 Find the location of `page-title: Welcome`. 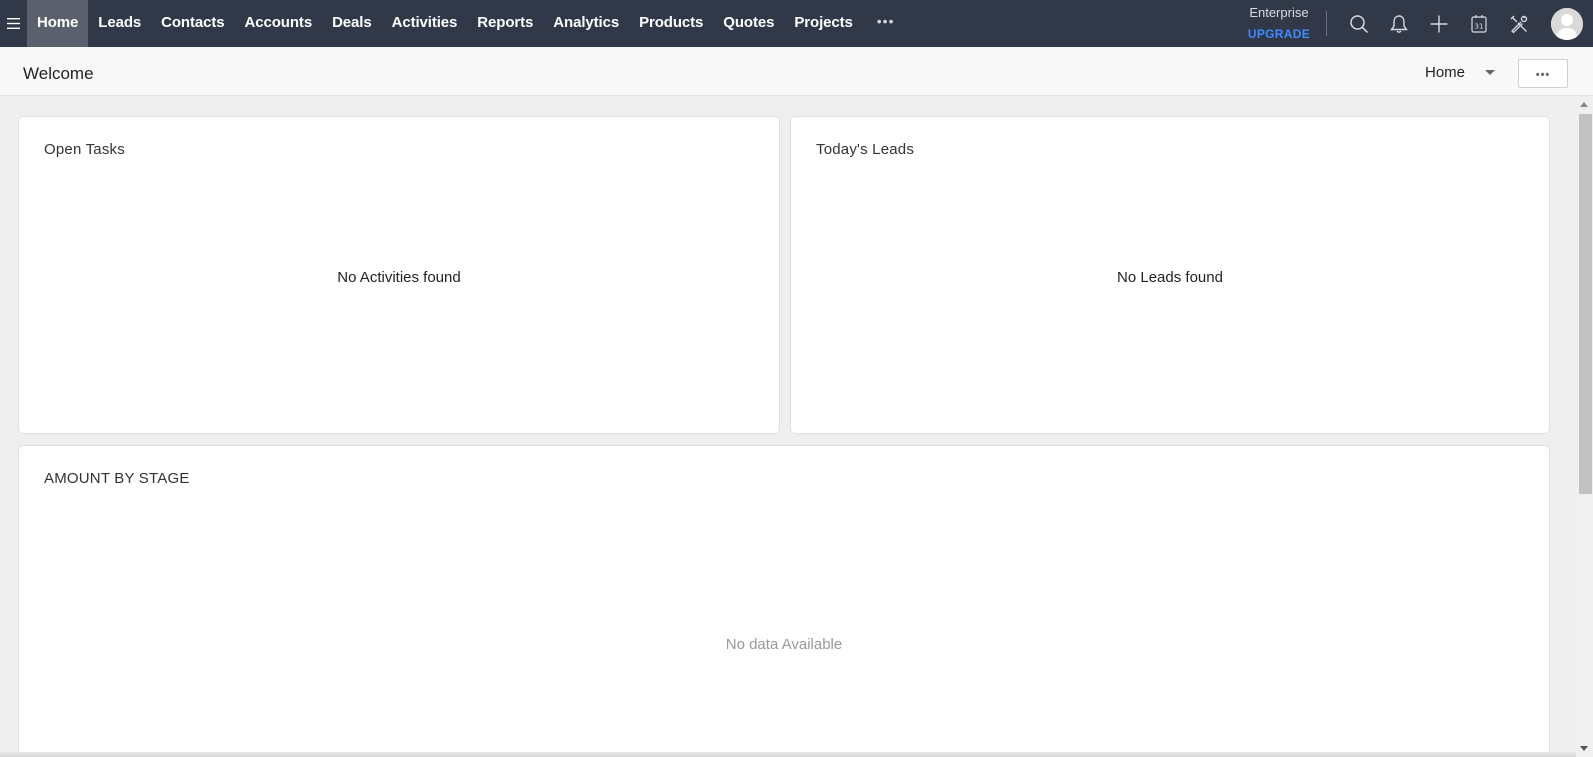

page-title: Welcome is located at coordinates (58, 73).